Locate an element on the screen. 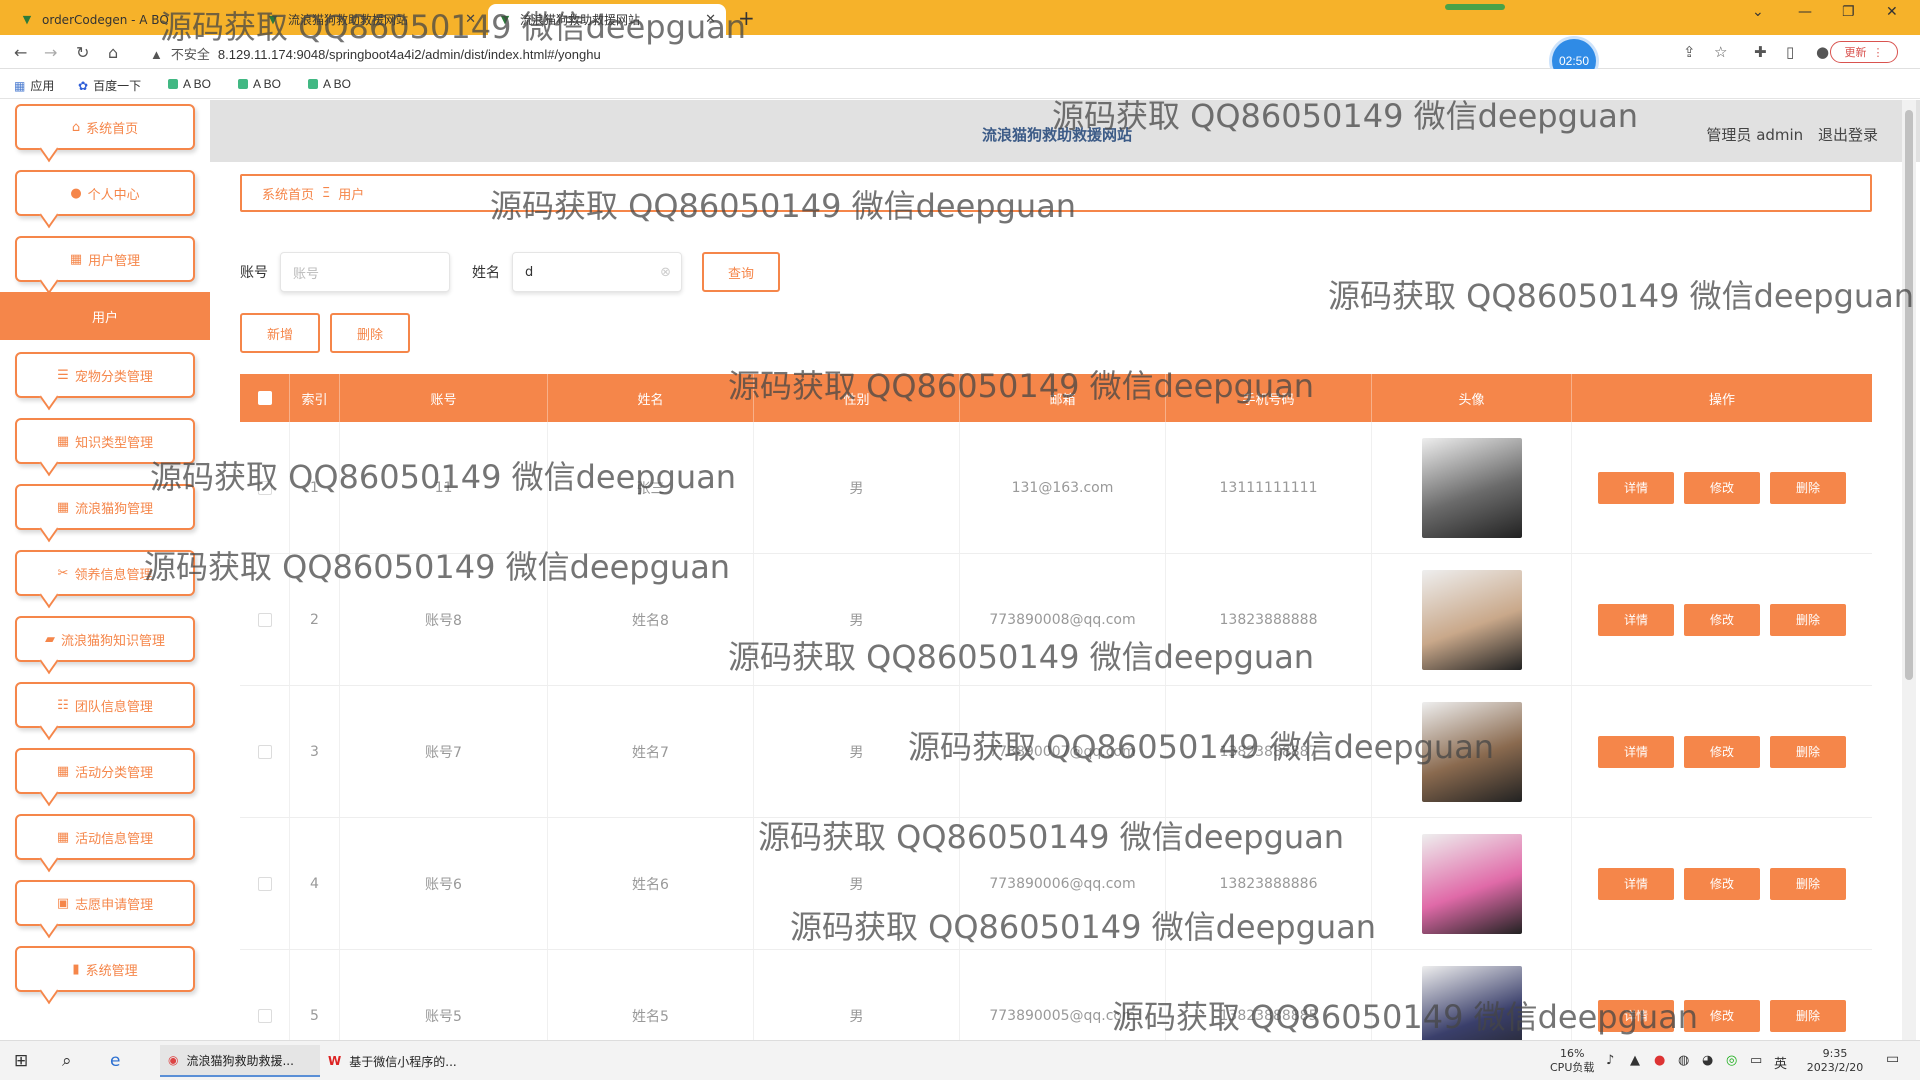  select-cell is located at coordinates (265, 619).